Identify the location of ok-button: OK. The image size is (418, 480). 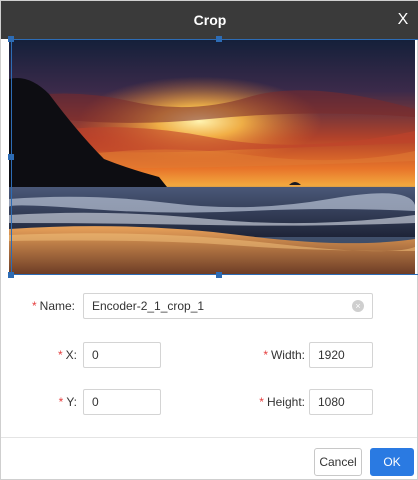
(392, 462).